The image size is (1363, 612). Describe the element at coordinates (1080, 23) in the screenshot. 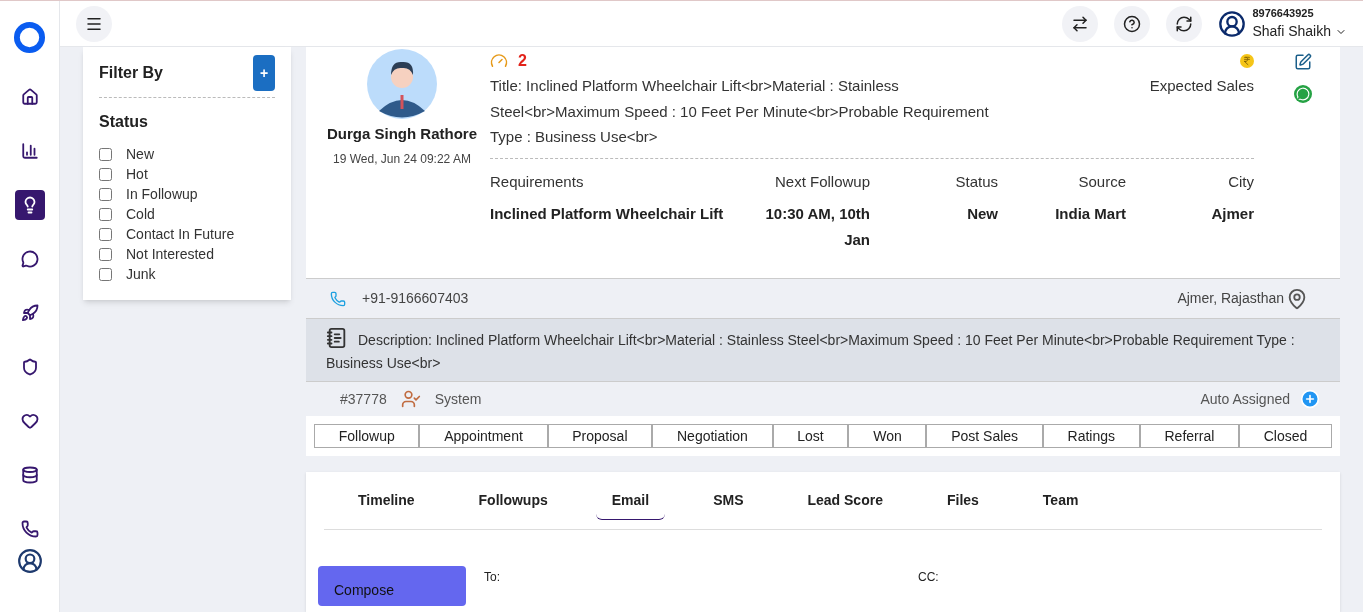

I see `transfer-icon` at that location.